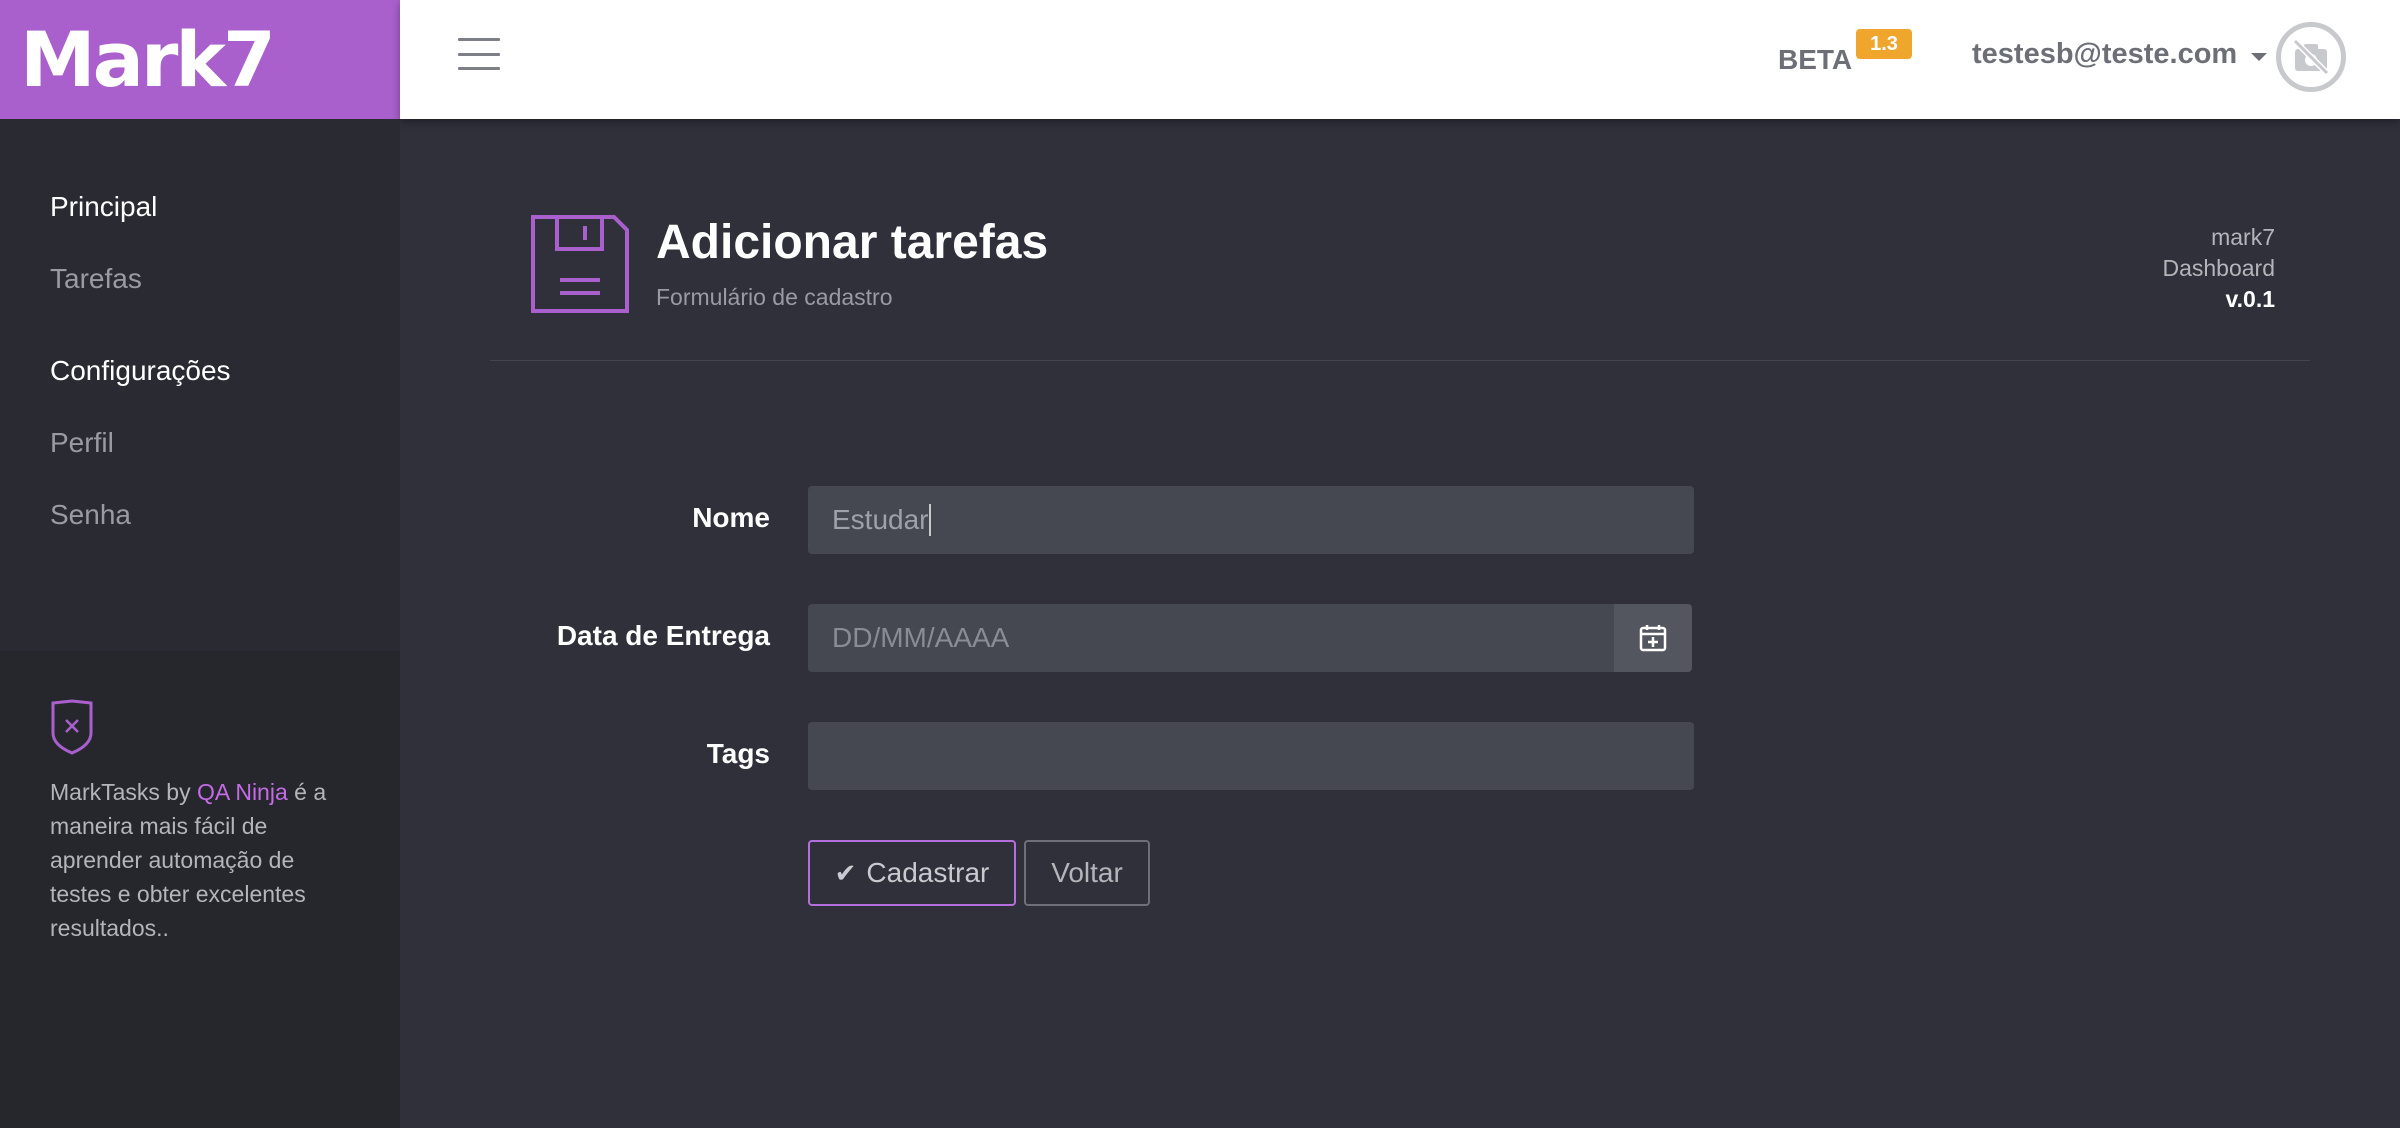 This screenshot has width=2400, height=1128. I want to click on nome-label: Nome, so click(731, 517).